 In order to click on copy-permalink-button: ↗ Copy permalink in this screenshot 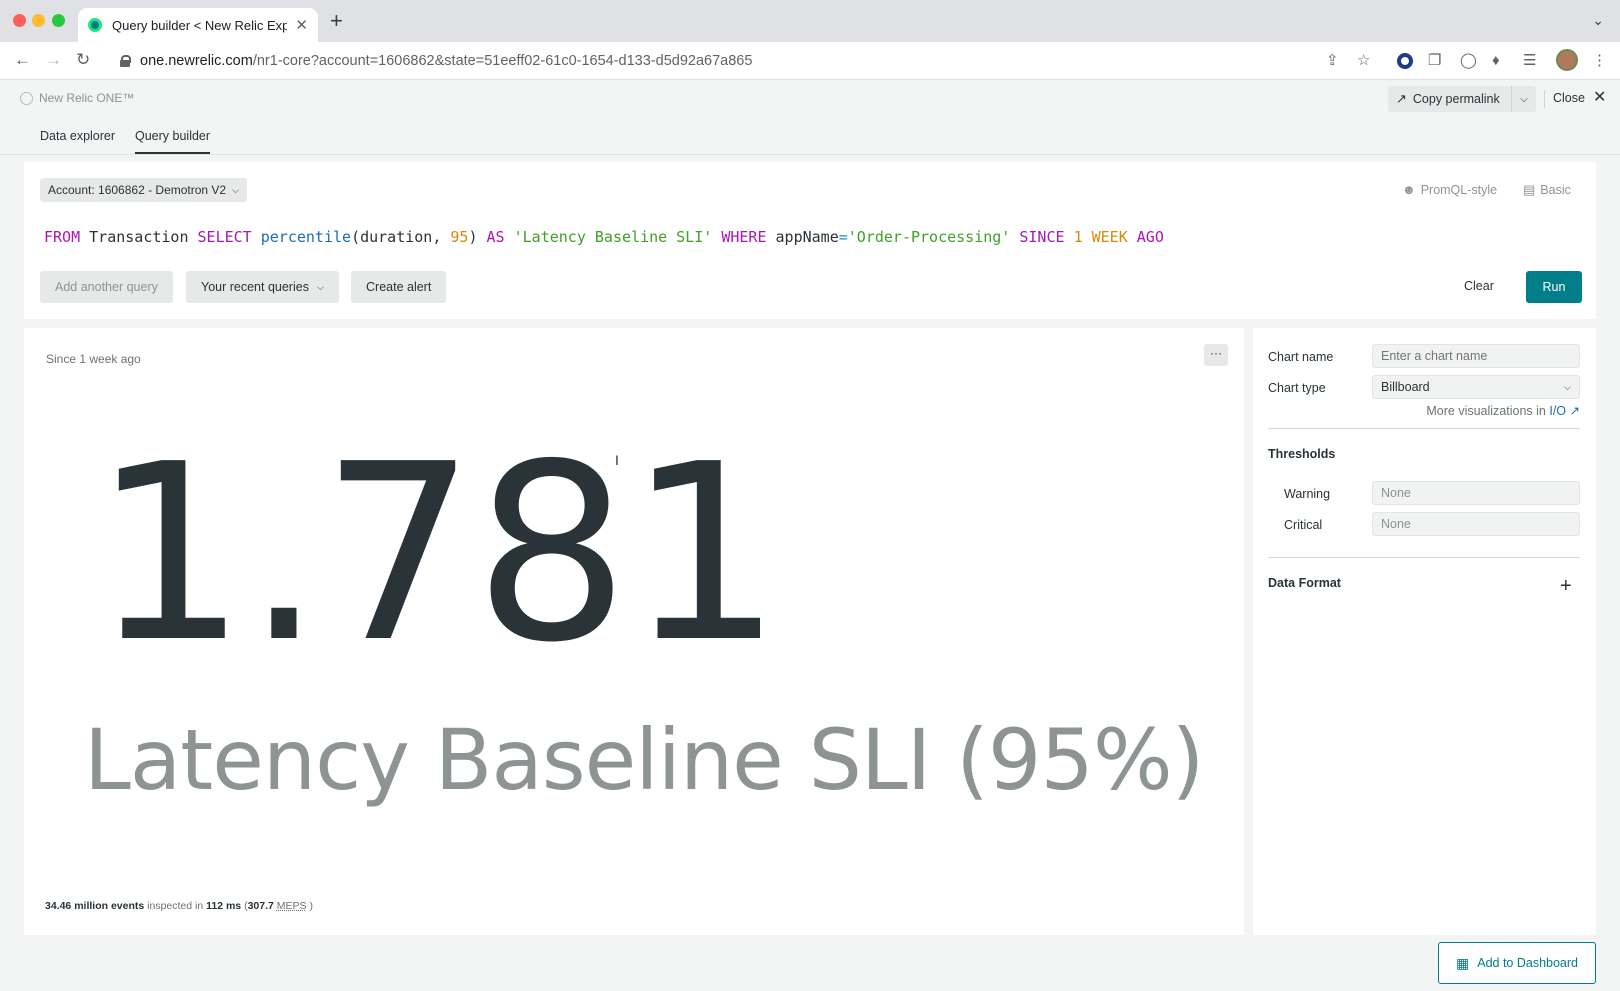, I will do `click(1450, 99)`.